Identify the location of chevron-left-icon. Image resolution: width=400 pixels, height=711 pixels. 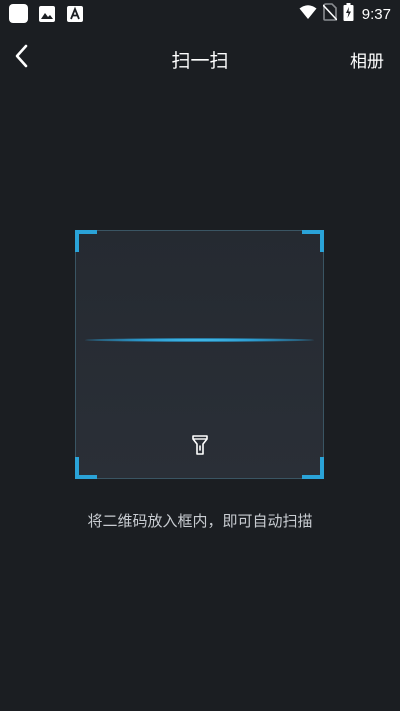
(22, 58).